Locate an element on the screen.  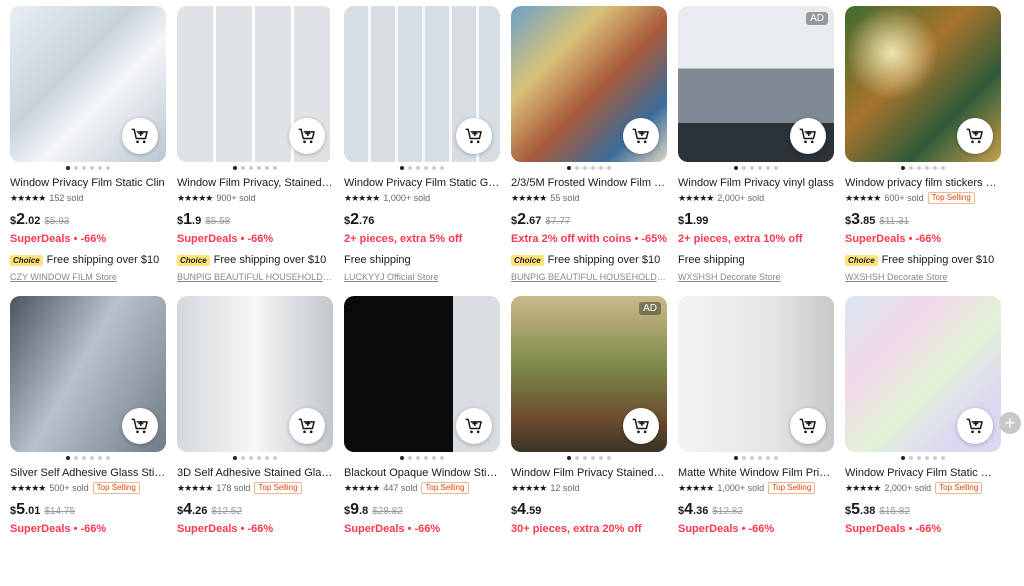
product-title: 2/3/5M Frosted Window Film Priv is located at coordinates (589, 183).